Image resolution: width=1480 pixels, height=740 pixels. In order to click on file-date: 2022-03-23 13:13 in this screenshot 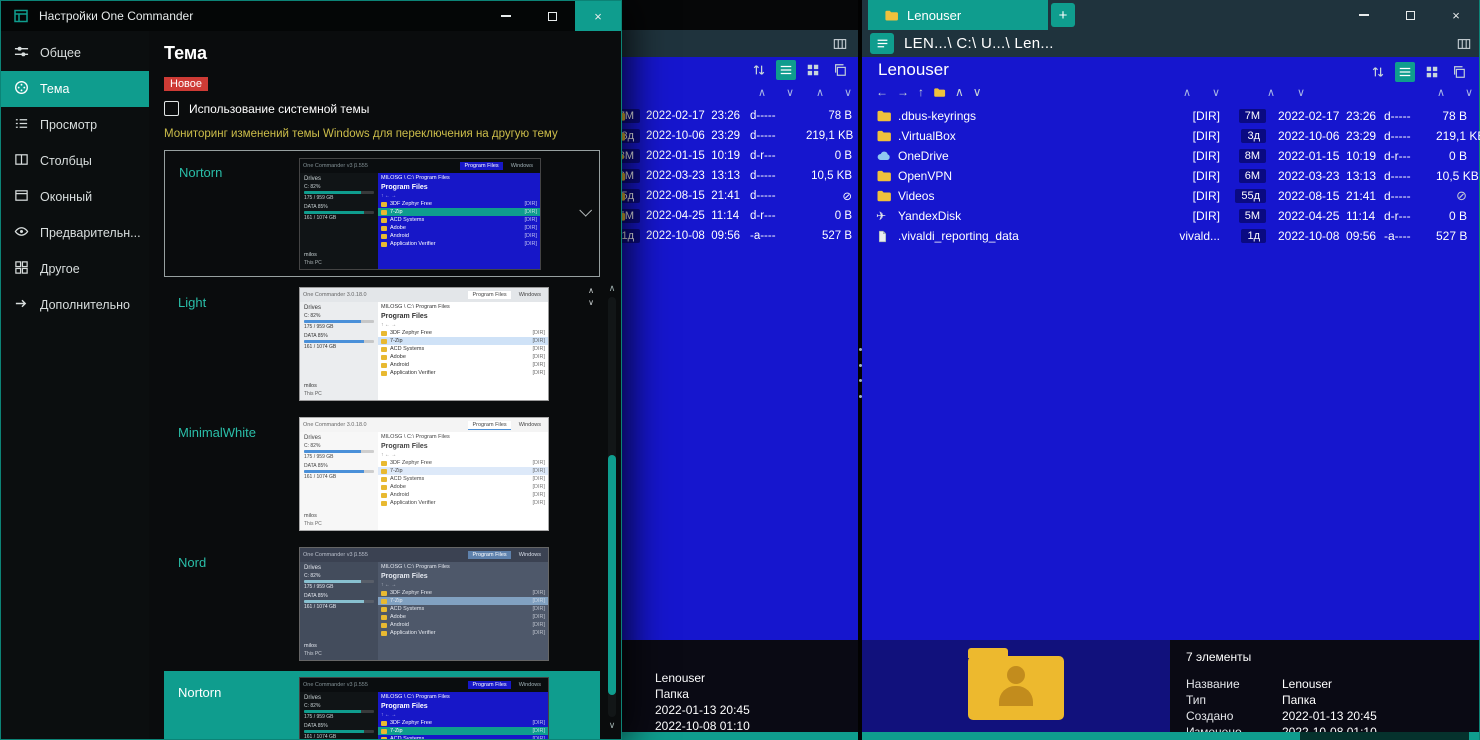, I will do `click(1327, 176)`.